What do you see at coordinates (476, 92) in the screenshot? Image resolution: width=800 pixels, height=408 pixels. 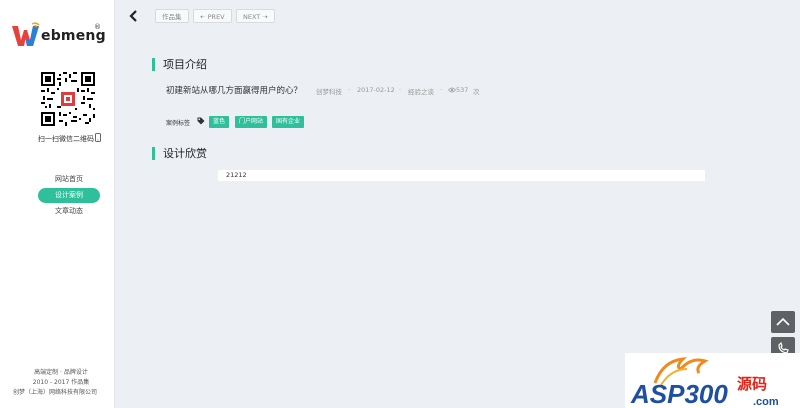 I see `view-count-unit: 次` at bounding box center [476, 92].